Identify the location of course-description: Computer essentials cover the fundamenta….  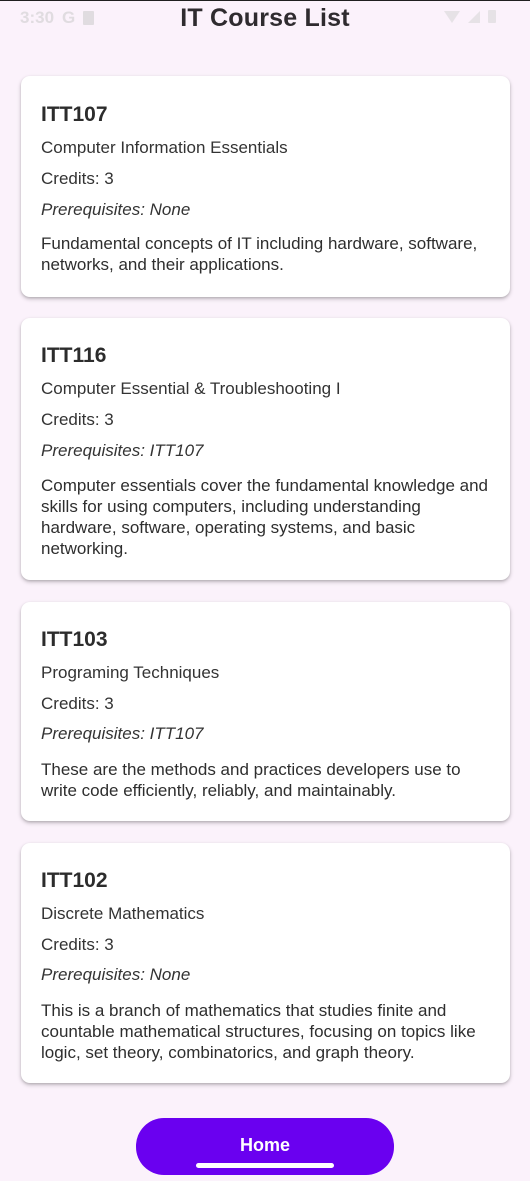
(264, 517).